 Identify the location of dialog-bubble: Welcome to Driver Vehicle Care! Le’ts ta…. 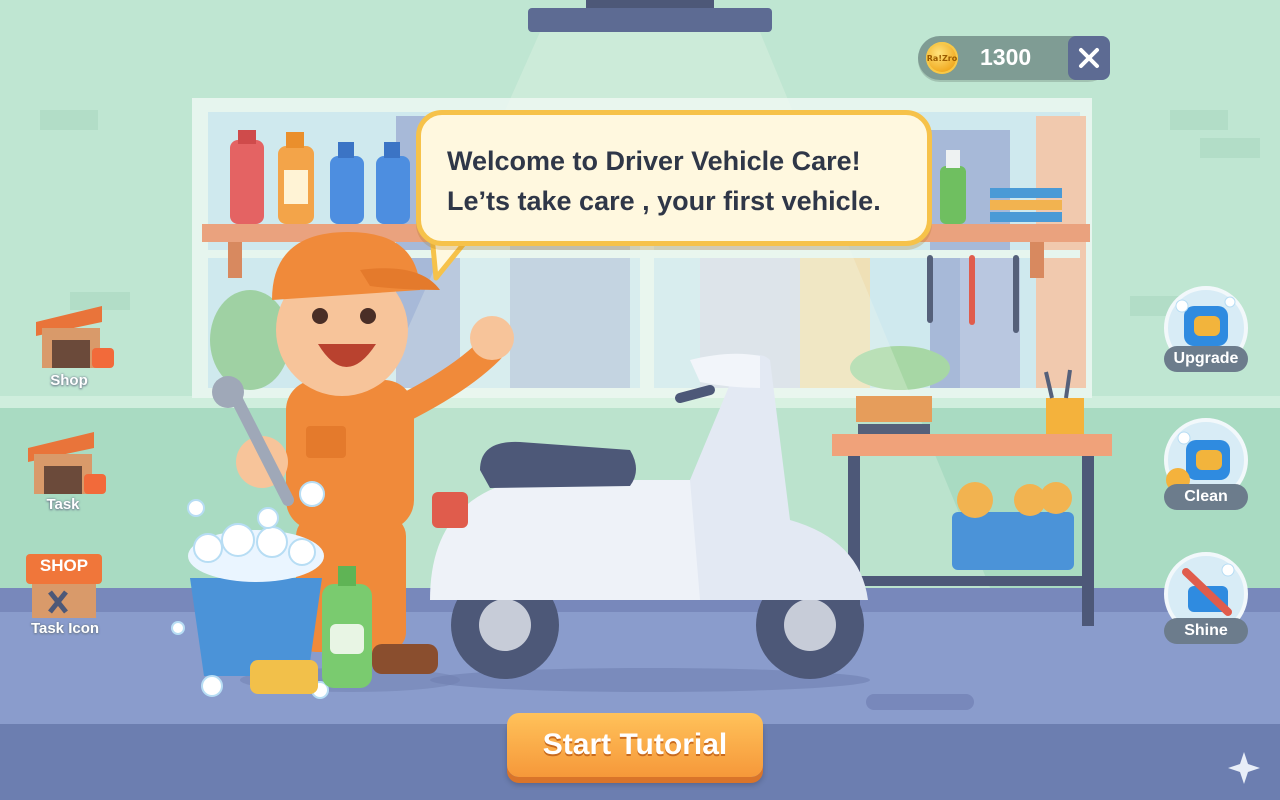
(674, 178).